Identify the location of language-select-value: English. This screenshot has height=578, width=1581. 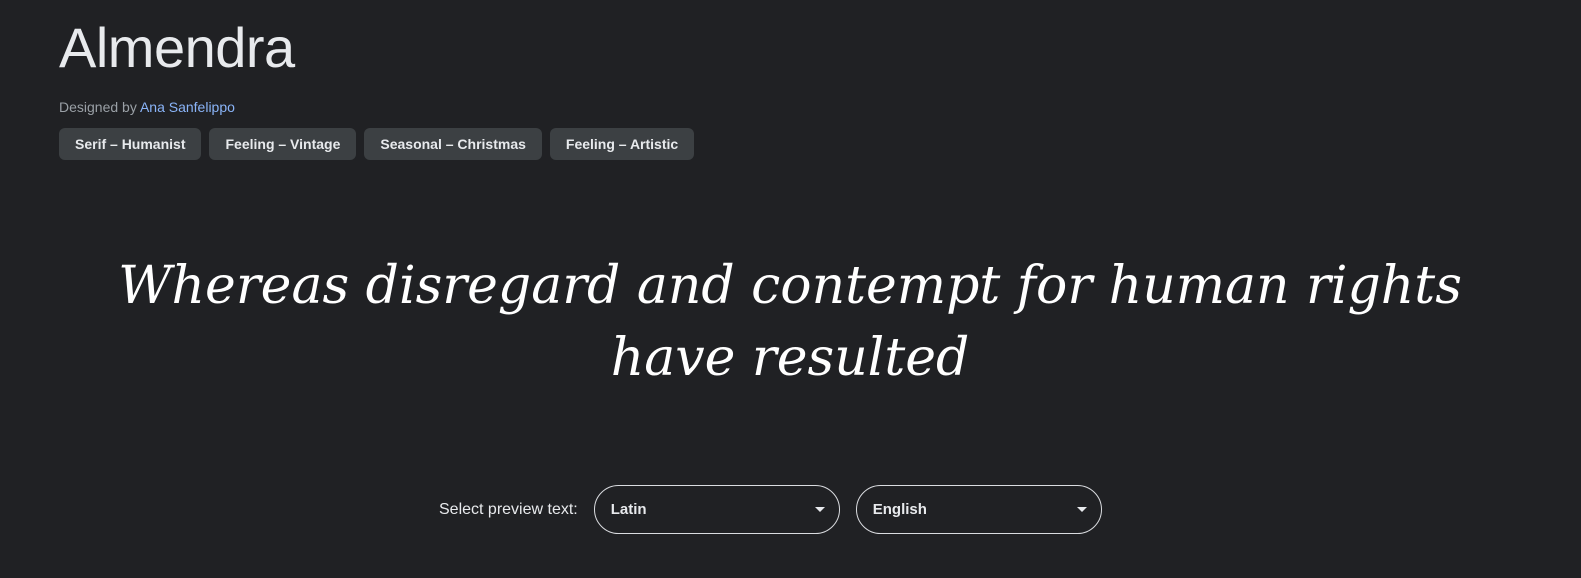
(899, 509).